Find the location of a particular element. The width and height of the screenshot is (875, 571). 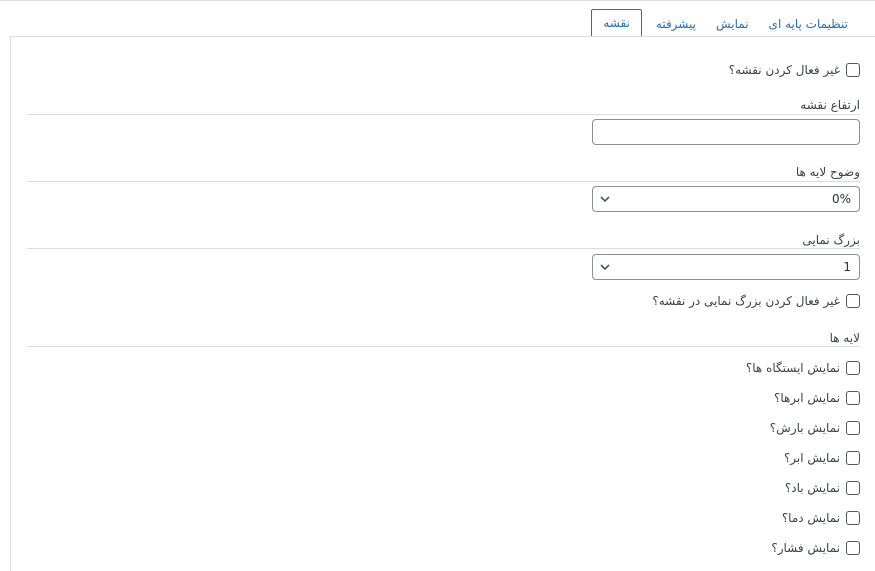

layer-opacity-select: 0% is located at coordinates (726, 199).